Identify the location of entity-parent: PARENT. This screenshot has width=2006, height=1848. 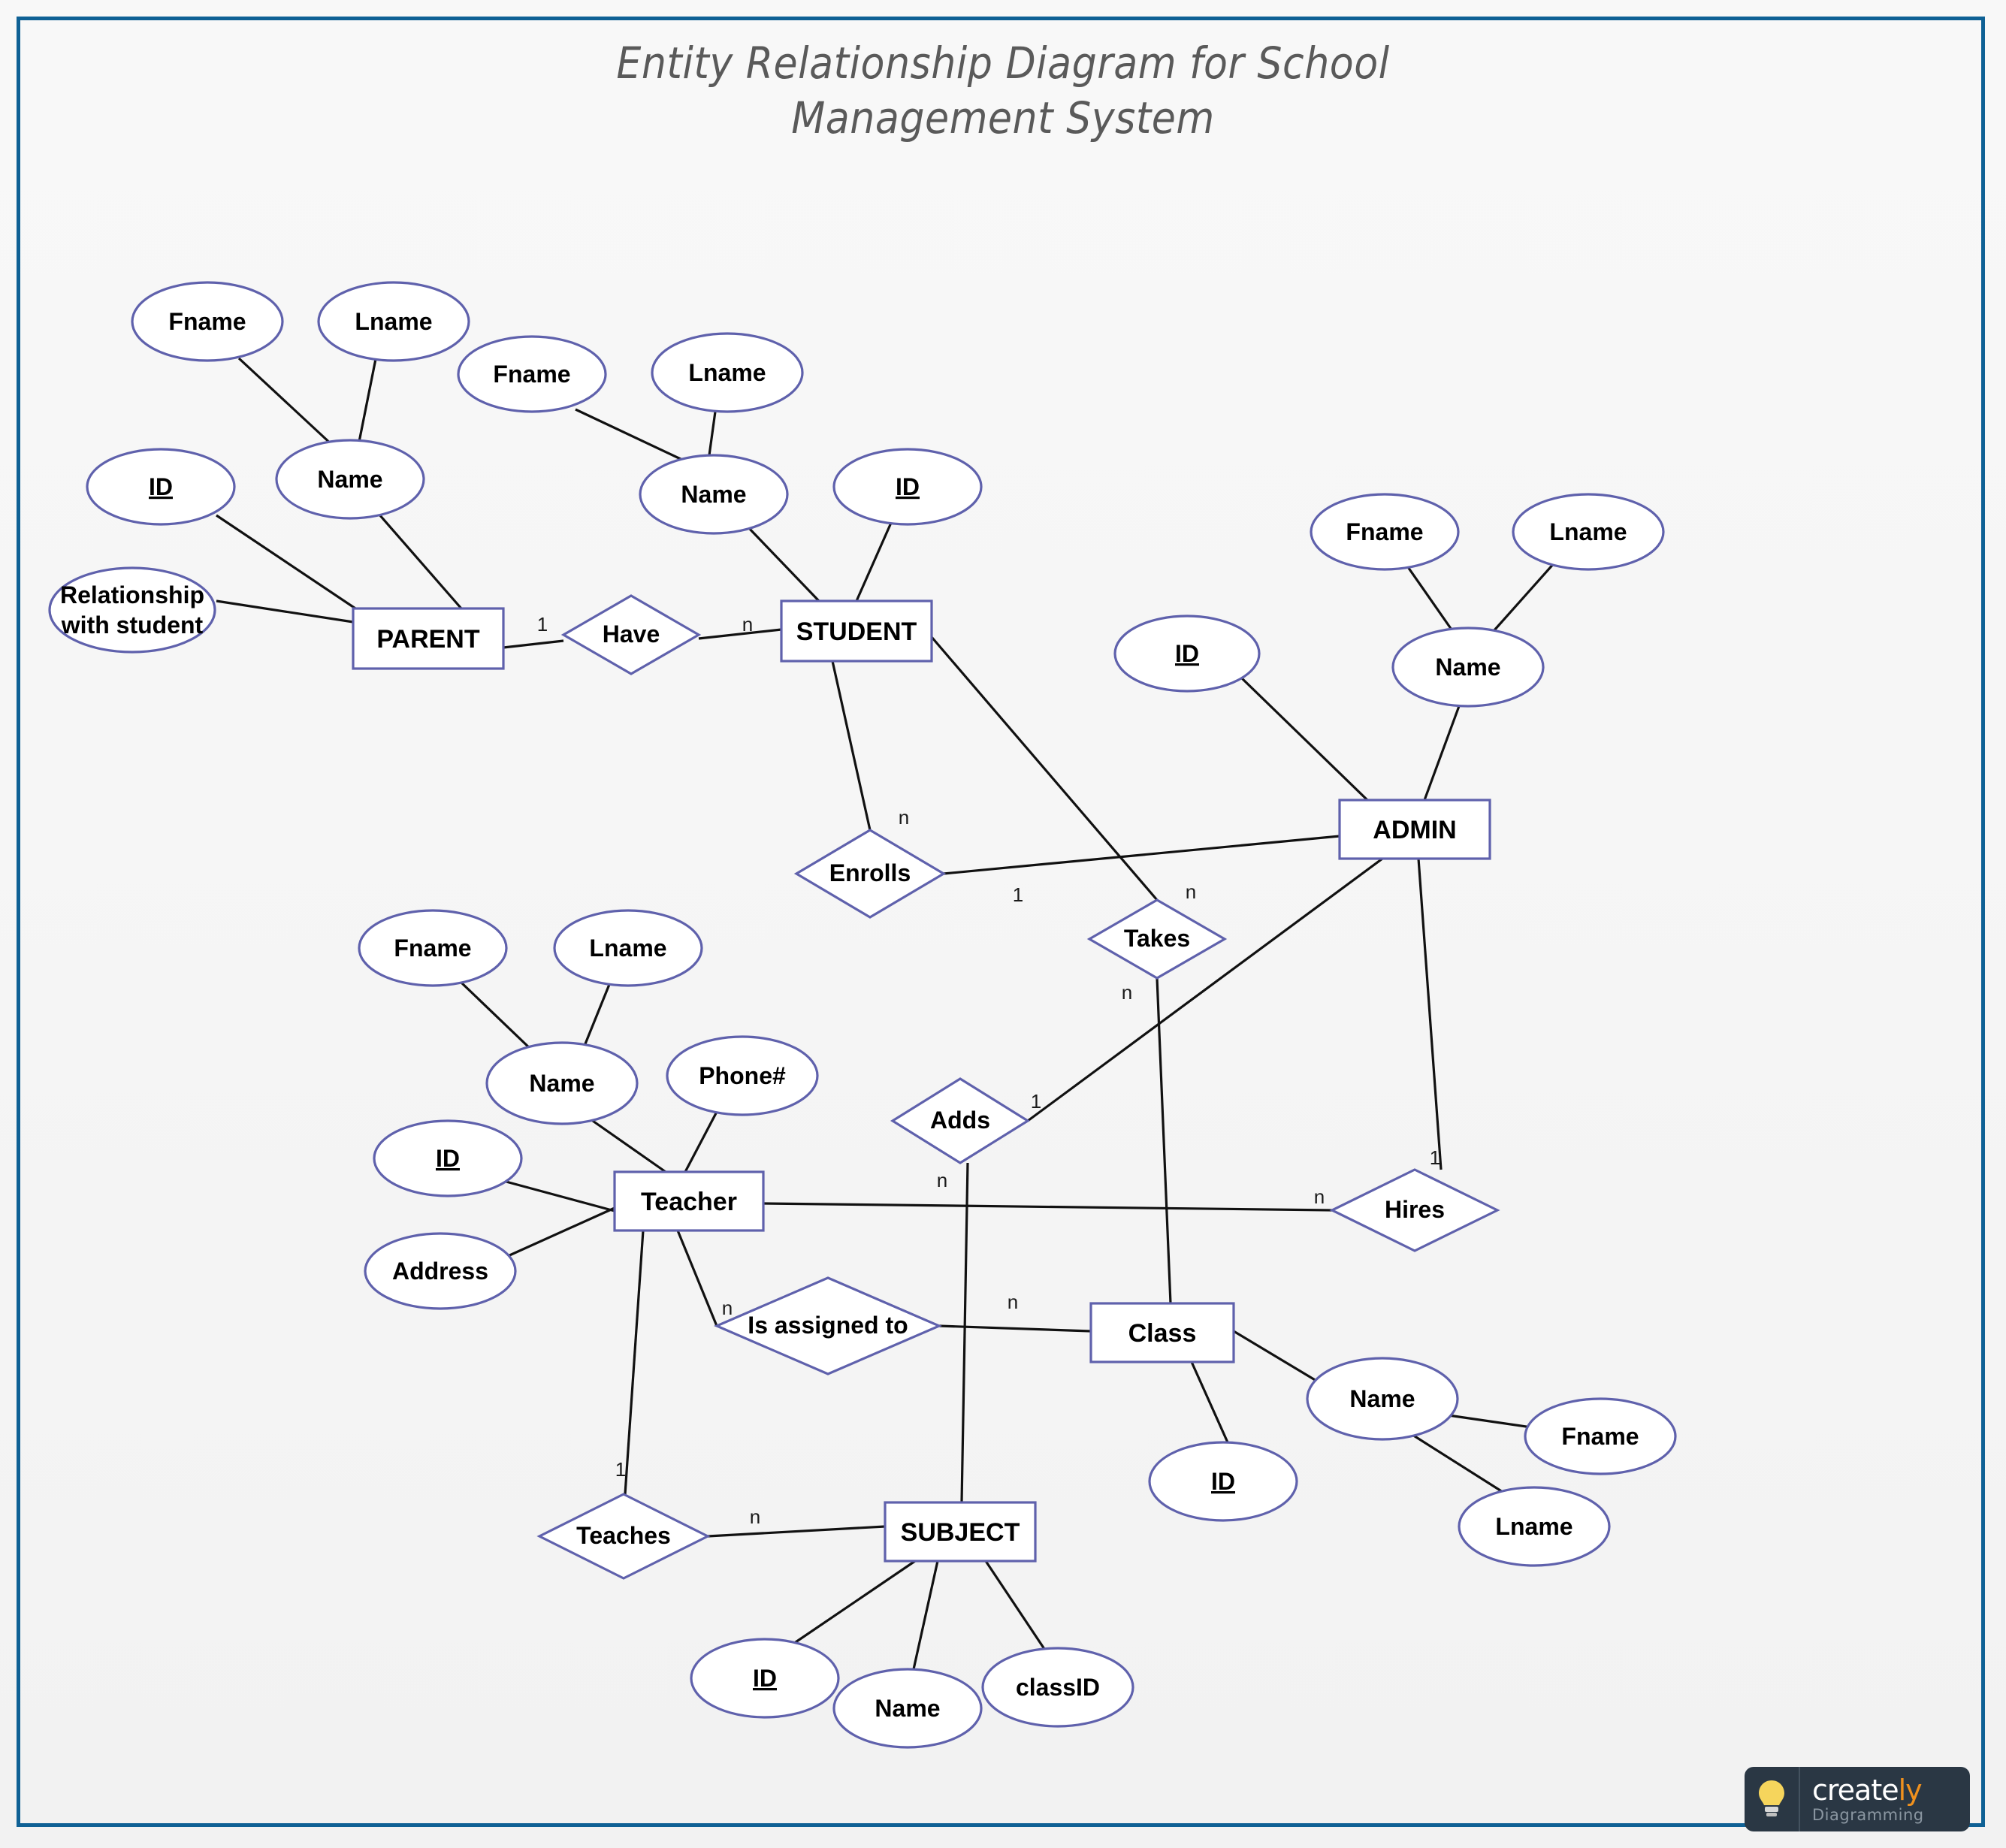
(428, 638).